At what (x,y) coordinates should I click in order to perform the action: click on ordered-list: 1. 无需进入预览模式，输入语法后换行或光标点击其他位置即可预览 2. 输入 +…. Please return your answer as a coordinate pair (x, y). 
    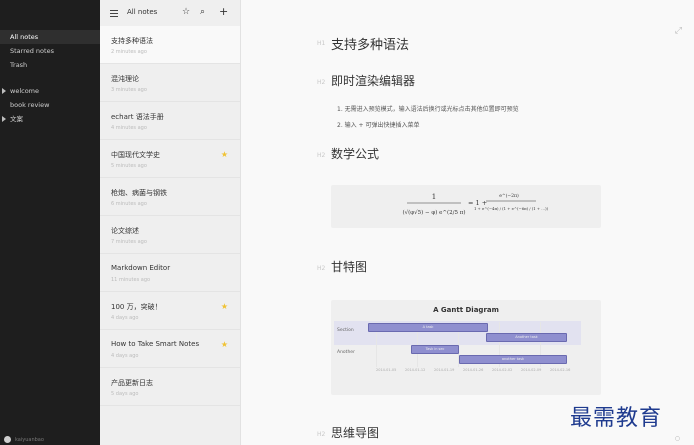
    Looking at the image, I should click on (428, 118).